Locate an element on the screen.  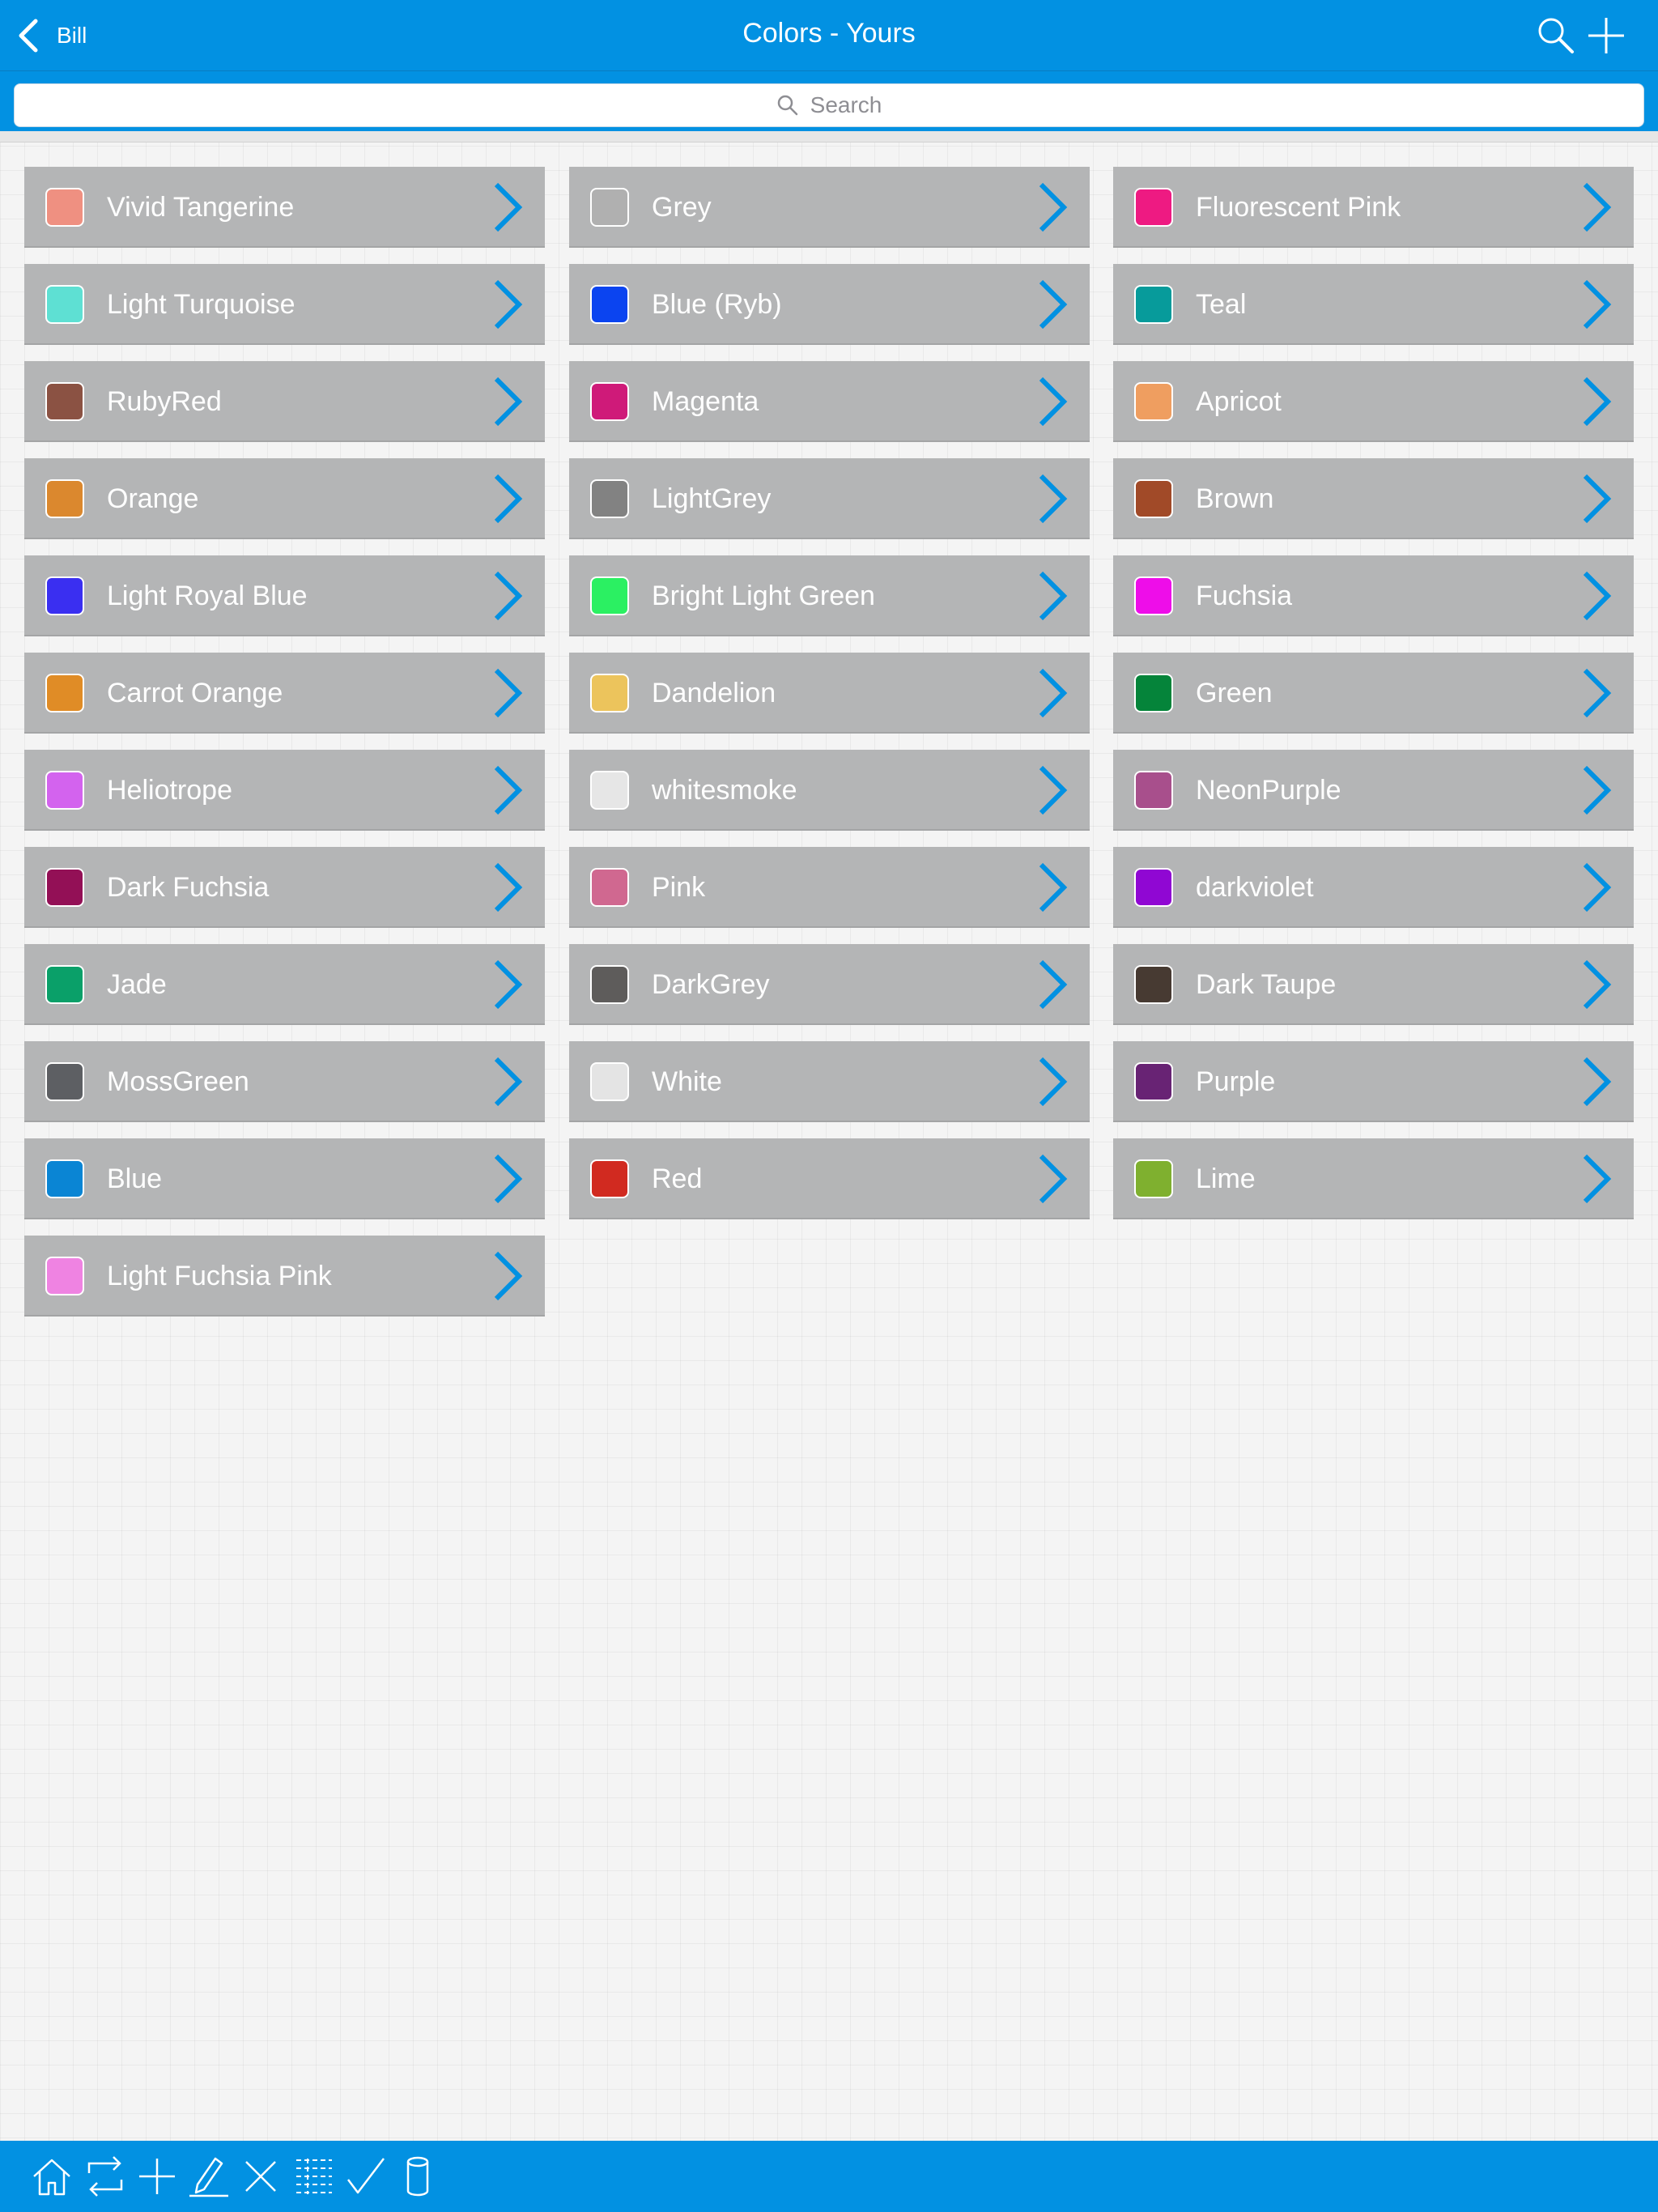
color-list-item: Green is located at coordinates (1373, 694).